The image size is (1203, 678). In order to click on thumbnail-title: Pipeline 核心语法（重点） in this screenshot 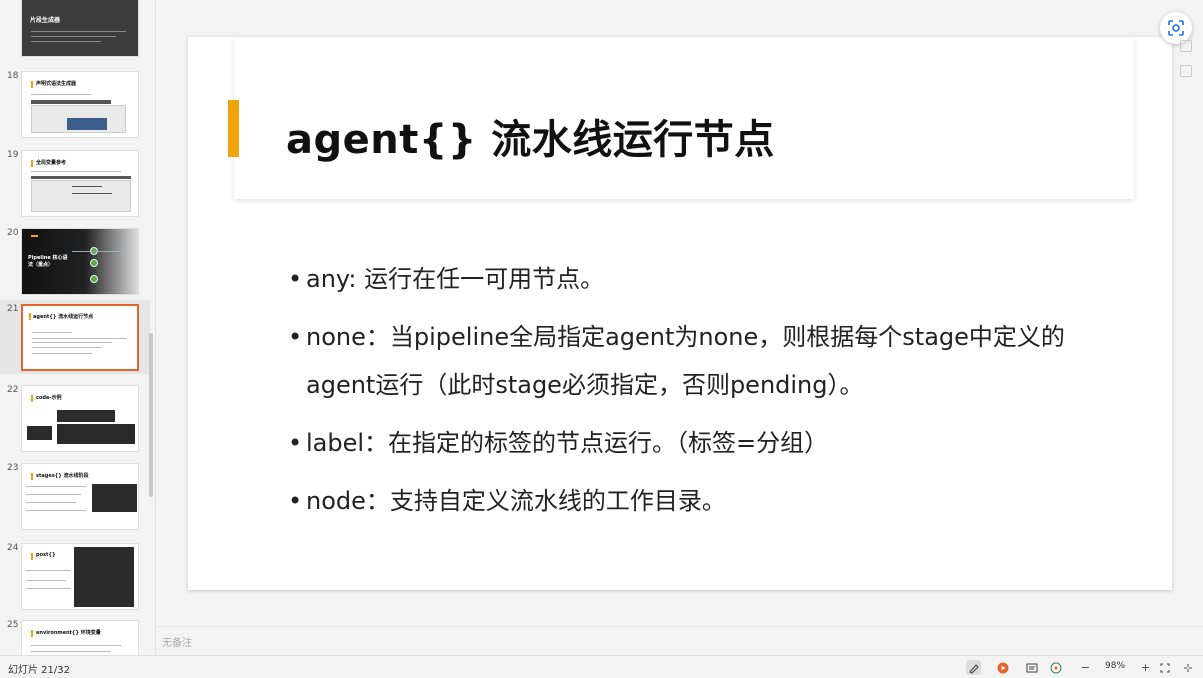, I will do `click(48, 261)`.